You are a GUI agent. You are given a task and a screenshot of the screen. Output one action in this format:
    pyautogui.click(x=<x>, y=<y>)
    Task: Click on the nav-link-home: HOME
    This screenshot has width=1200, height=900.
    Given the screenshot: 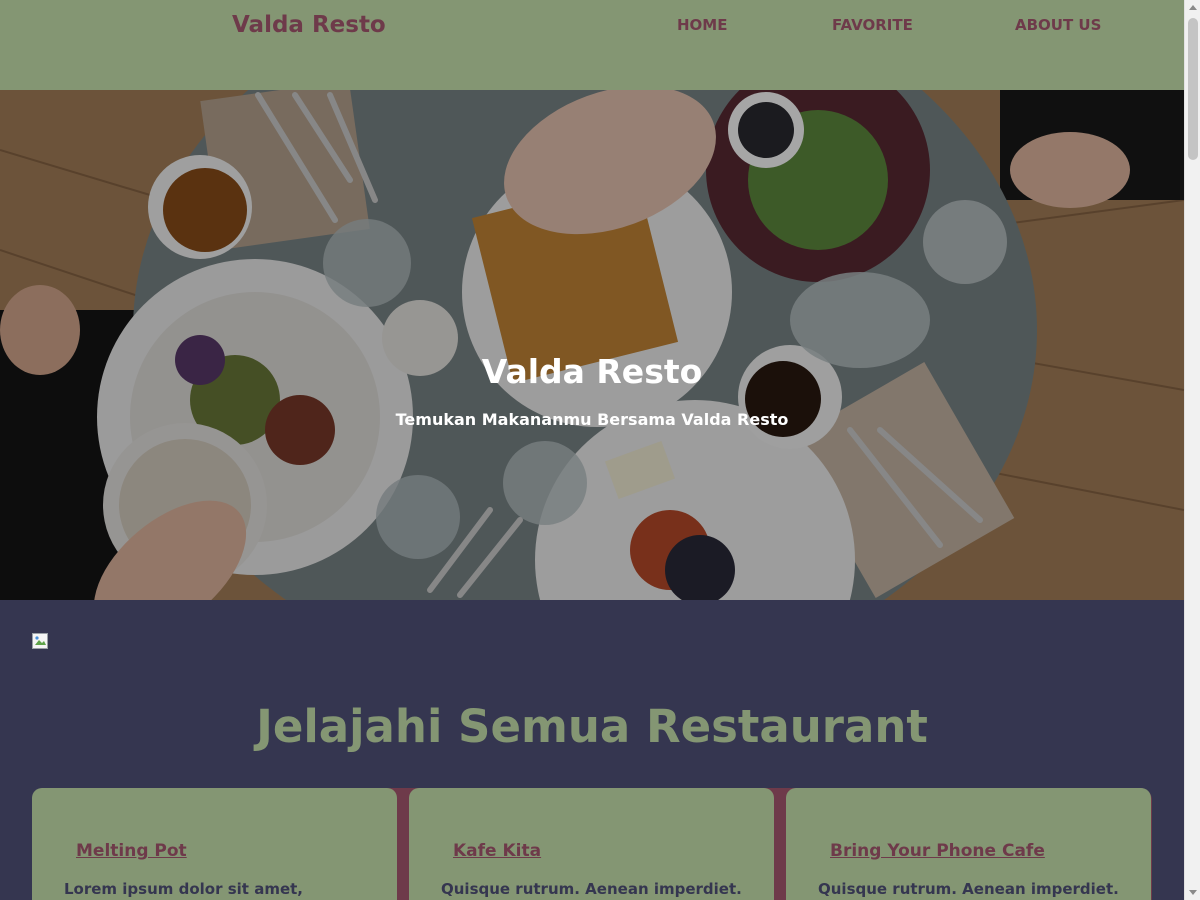 What is the action you would take?
    pyautogui.click(x=702, y=25)
    